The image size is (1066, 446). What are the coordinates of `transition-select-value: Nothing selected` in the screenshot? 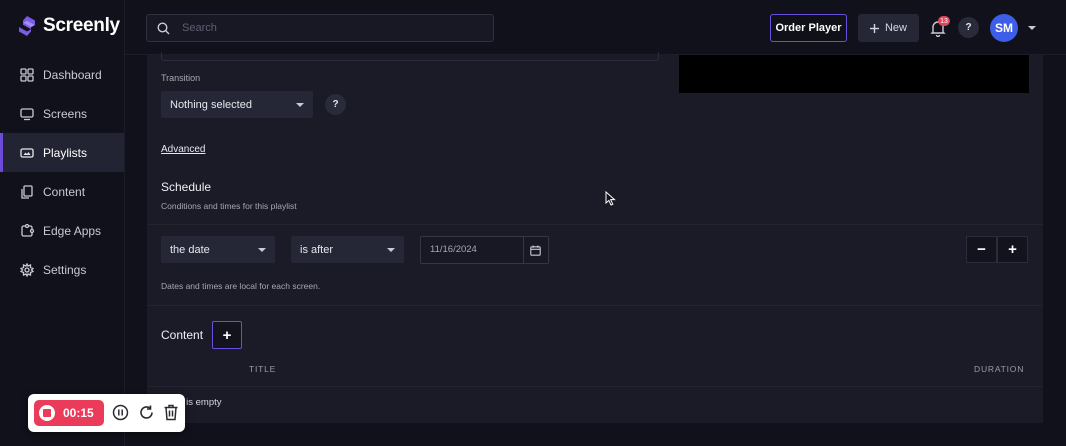 It's located at (211, 104).